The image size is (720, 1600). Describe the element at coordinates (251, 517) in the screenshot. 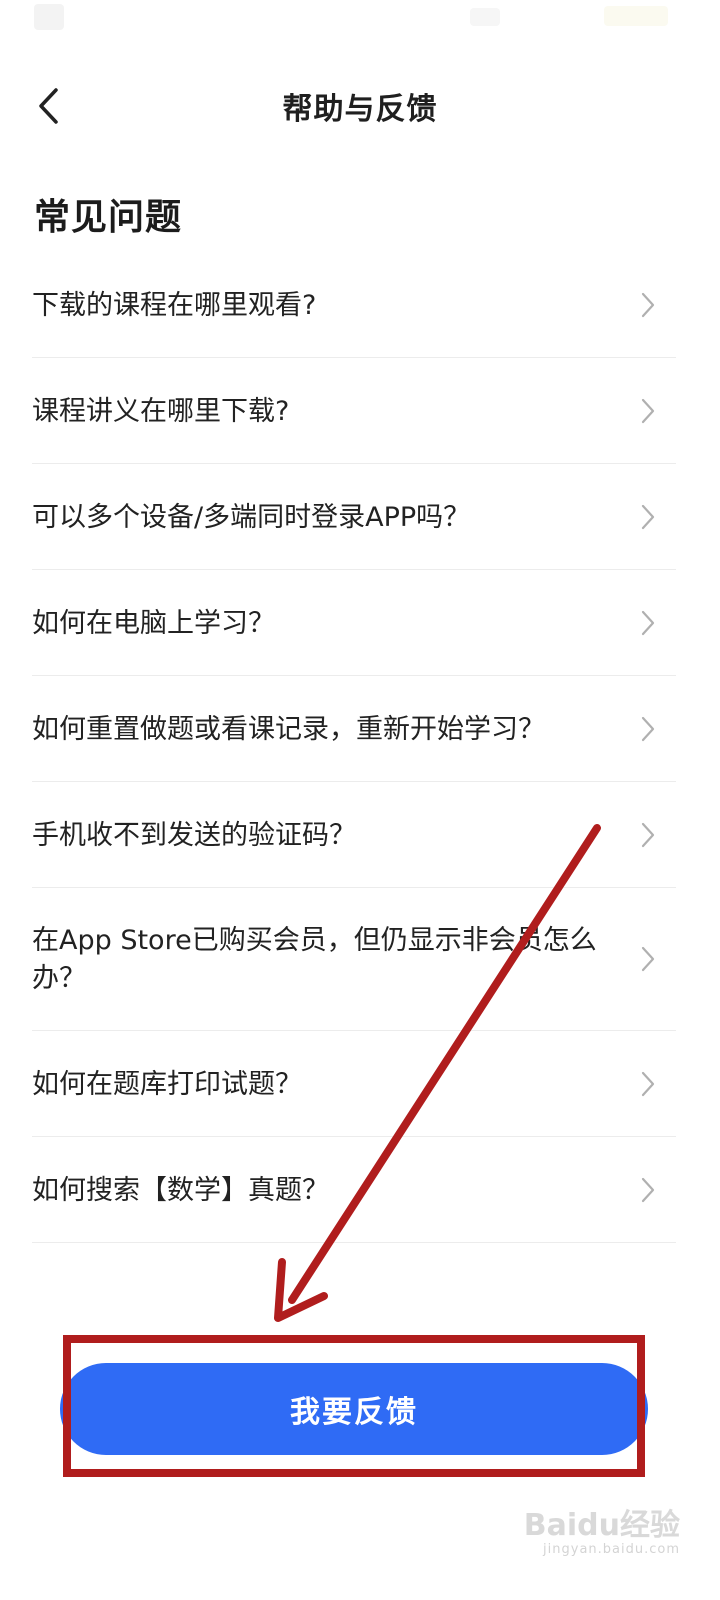

I see `faq-question: 可以多个设备/多端同时登录APP吗？` at that location.